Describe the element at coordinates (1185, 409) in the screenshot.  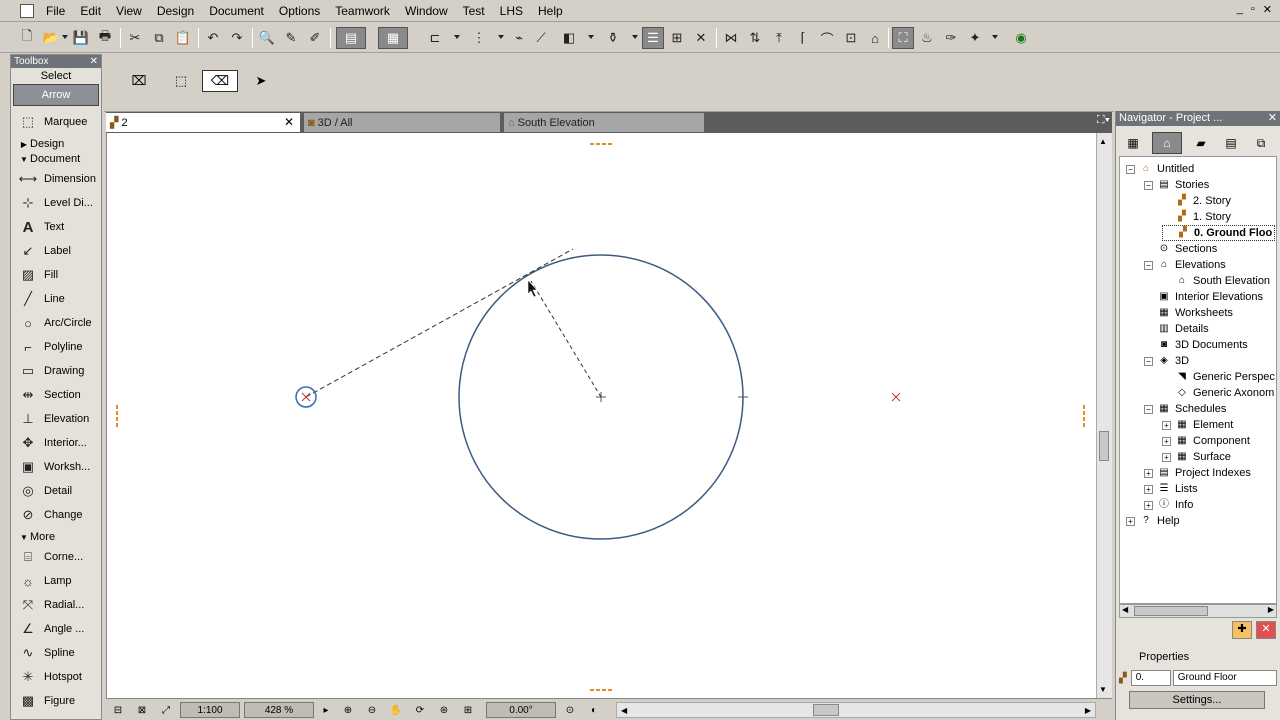
I see `tree-item: − ▦ Schedules` at that location.